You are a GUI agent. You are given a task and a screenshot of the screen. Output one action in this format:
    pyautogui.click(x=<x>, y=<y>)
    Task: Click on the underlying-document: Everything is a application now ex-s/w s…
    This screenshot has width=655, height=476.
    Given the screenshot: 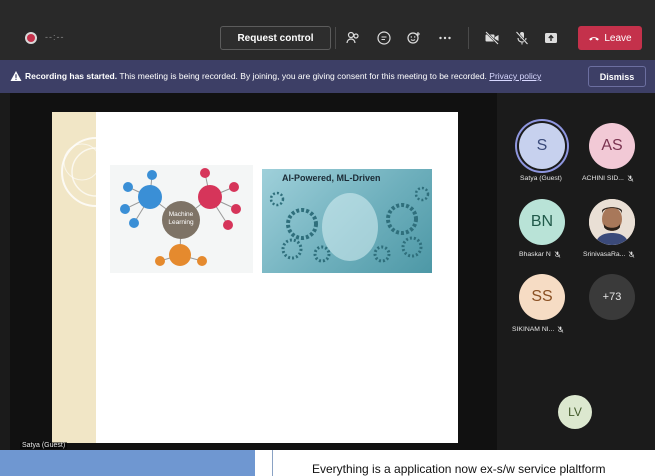 What is the action you would take?
    pyautogui.click(x=327, y=463)
    